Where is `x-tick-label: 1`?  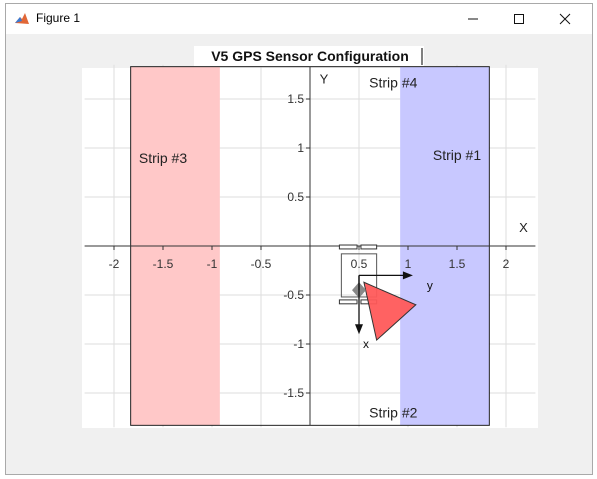
x-tick-label: 1 is located at coordinates (408, 264).